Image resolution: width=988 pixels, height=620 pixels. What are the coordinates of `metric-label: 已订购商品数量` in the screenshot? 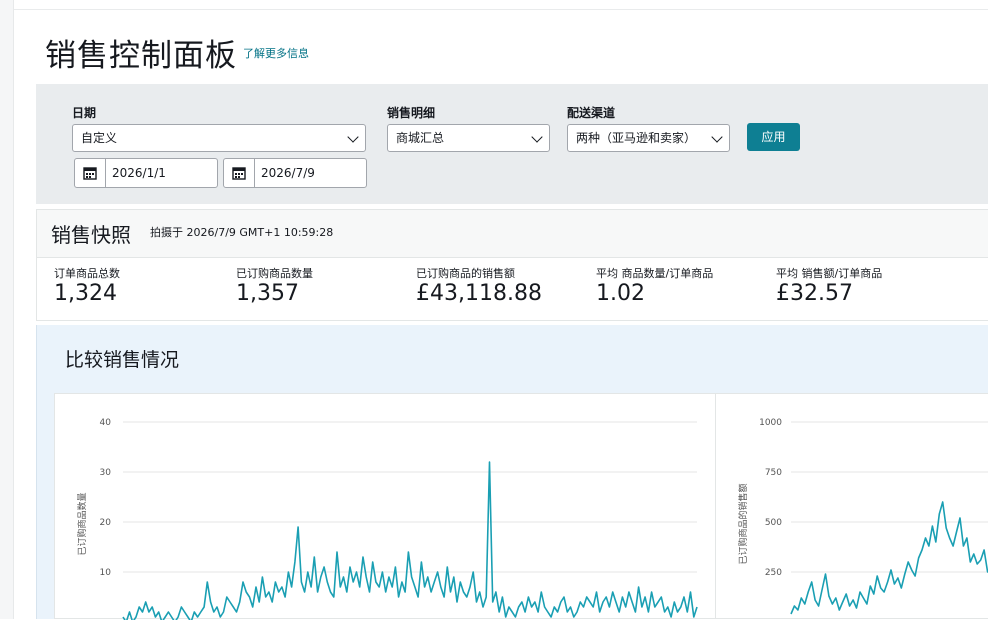 It's located at (274, 273).